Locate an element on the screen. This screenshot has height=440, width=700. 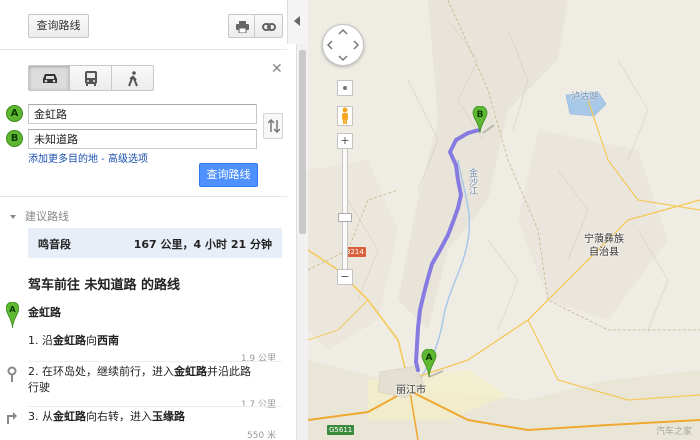
watermark: 汽车之家 is located at coordinates (673, 432).